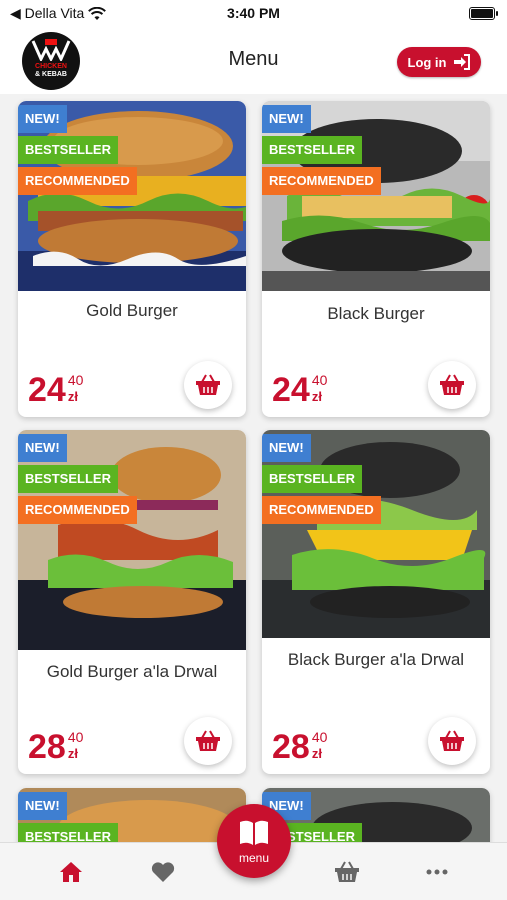 This screenshot has height=900, width=507. I want to click on more-icon, so click(437, 872).